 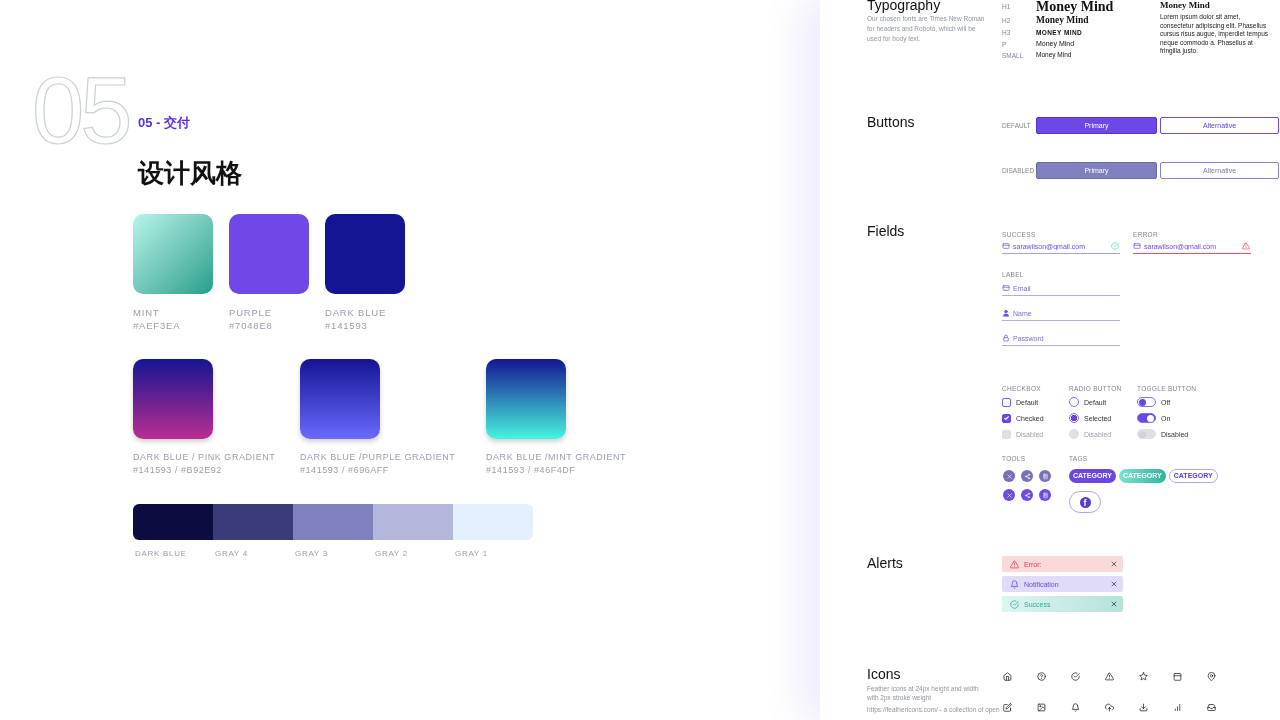 What do you see at coordinates (1006, 313) in the screenshot?
I see `user-icon` at bounding box center [1006, 313].